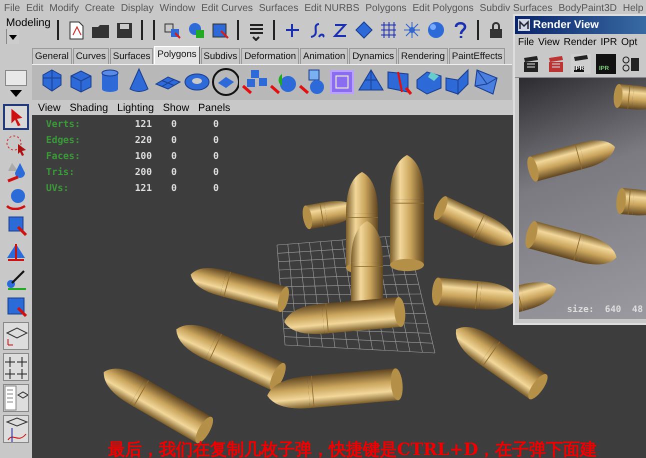 The width and height of the screenshot is (646, 458). Describe the element at coordinates (353, 448) in the screenshot. I see `caption-text: 最后，我们在复制几枚子弹，快捷键是CTRL+D，在子弹下面建` at that location.